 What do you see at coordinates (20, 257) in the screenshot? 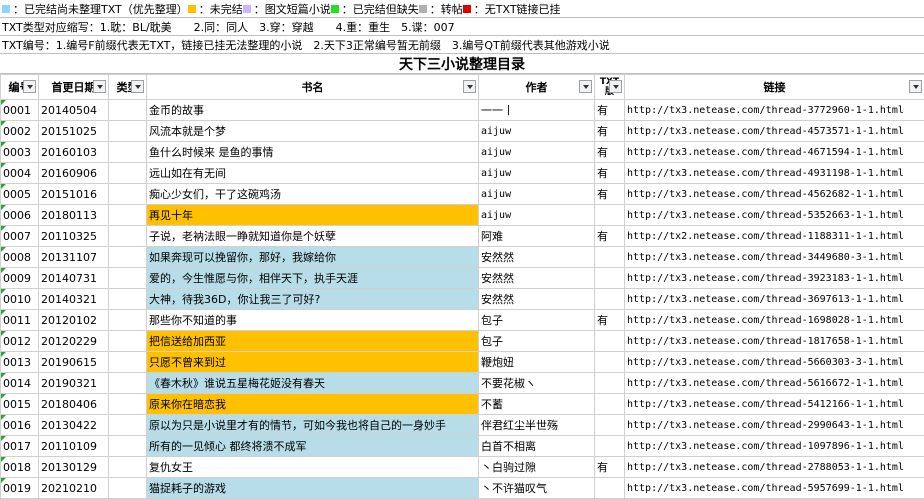
I see `id-cell: 0008` at bounding box center [20, 257].